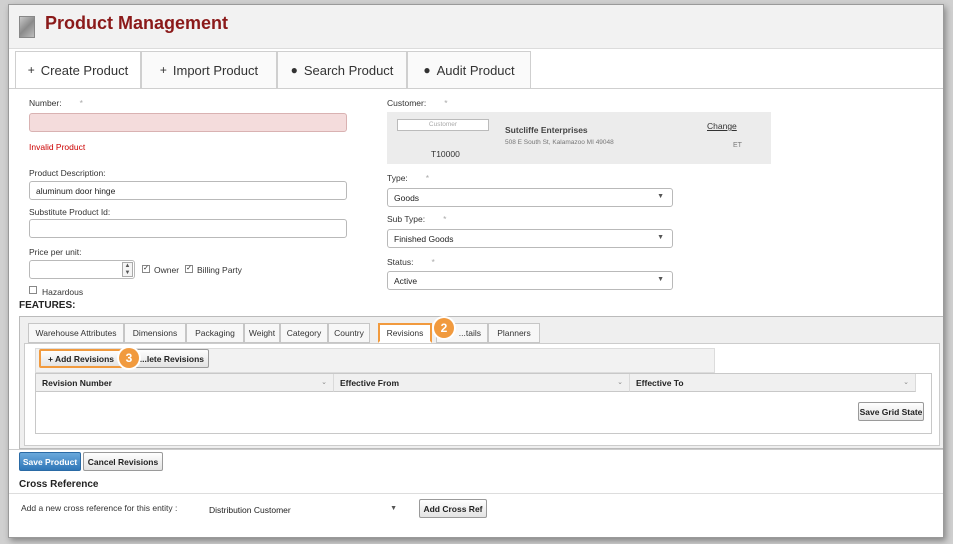 The image size is (953, 544). Describe the element at coordinates (219, 270) in the screenshot. I see `billing-party-label: Billing Party` at that location.